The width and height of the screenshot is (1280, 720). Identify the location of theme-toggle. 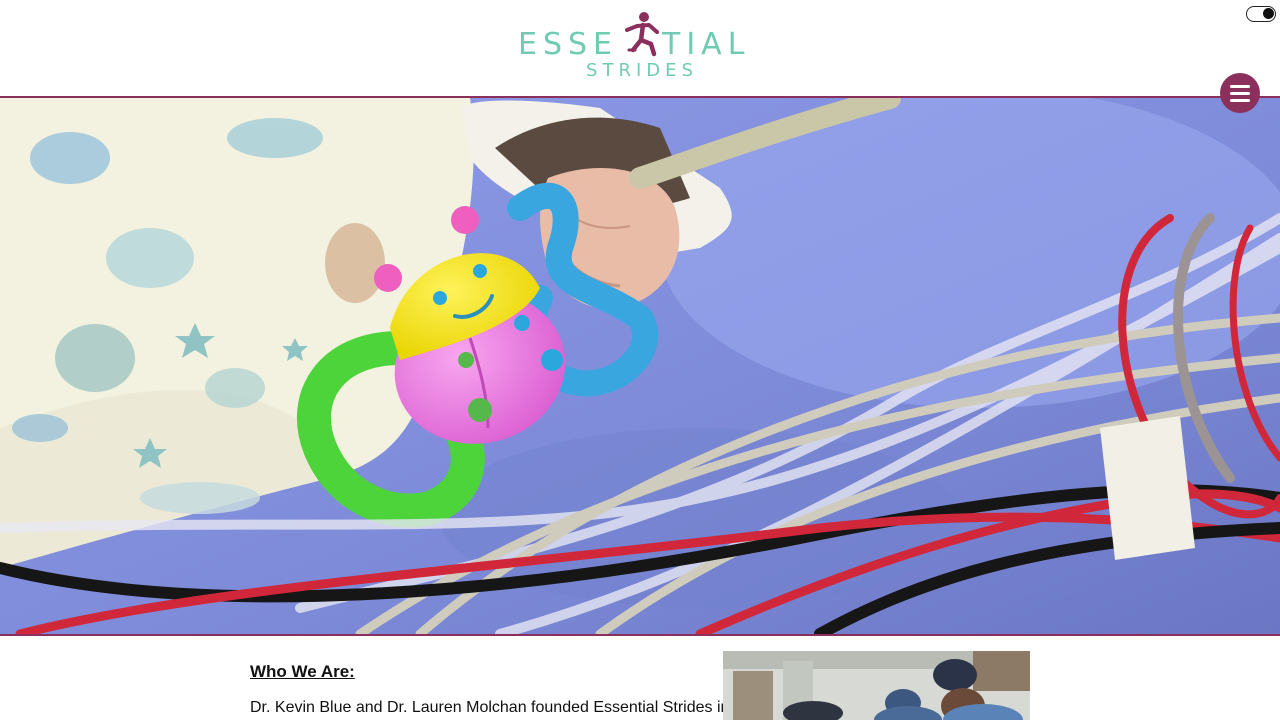
(1261, 14).